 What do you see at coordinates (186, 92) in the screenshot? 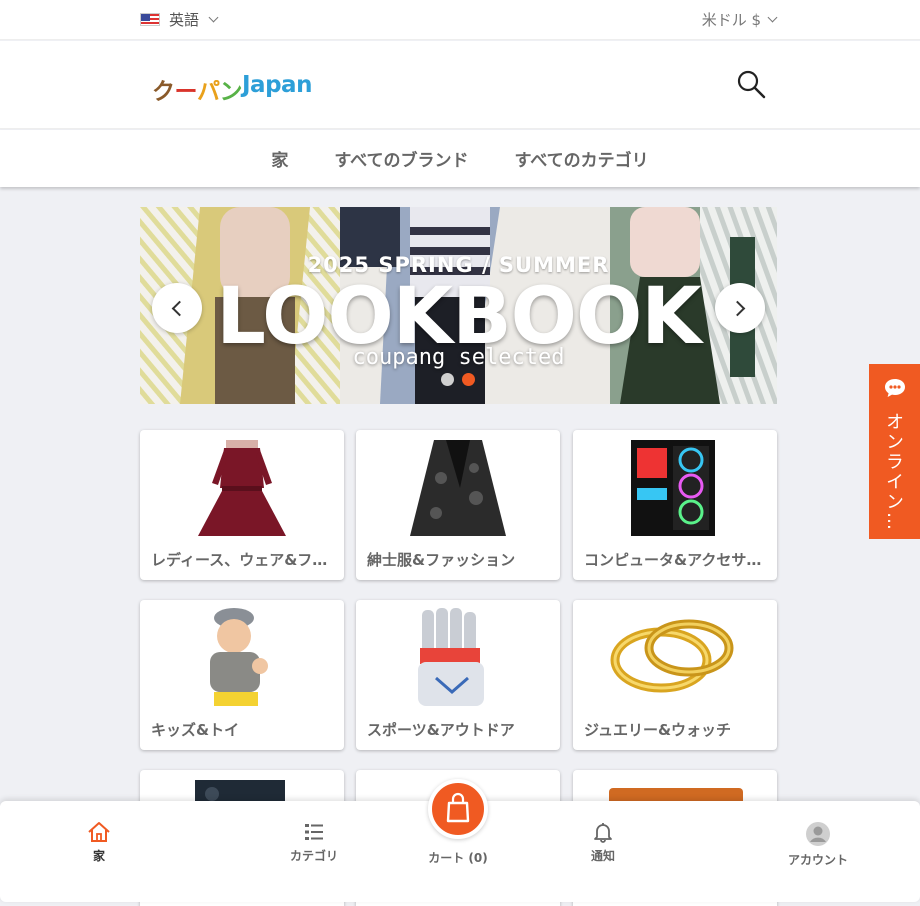
I see `logo-part: ー` at bounding box center [186, 92].